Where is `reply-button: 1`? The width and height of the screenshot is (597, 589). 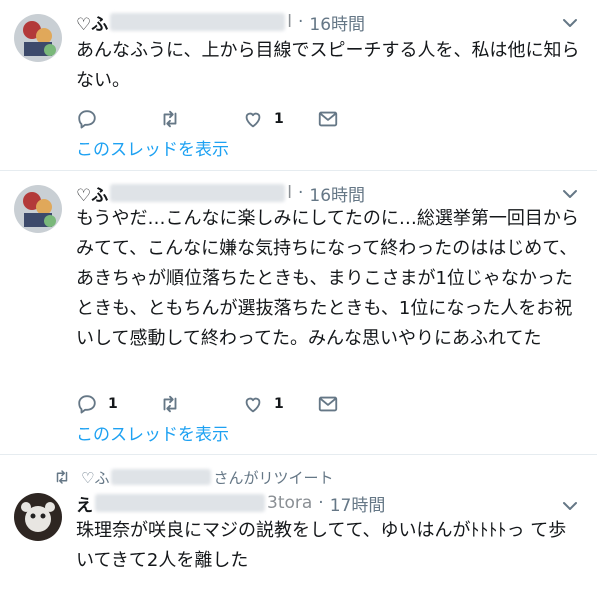 reply-button: 1 is located at coordinates (97, 404).